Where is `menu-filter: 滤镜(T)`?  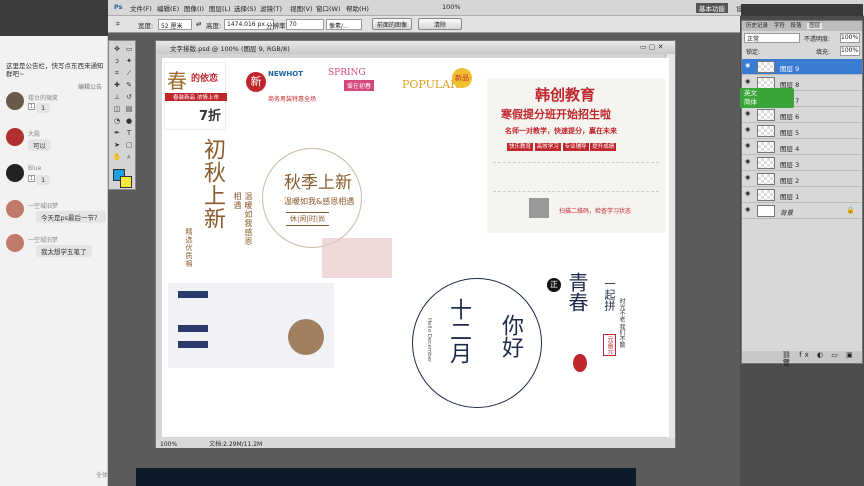
menu-filter: 滤镜(T) is located at coordinates (271, 8).